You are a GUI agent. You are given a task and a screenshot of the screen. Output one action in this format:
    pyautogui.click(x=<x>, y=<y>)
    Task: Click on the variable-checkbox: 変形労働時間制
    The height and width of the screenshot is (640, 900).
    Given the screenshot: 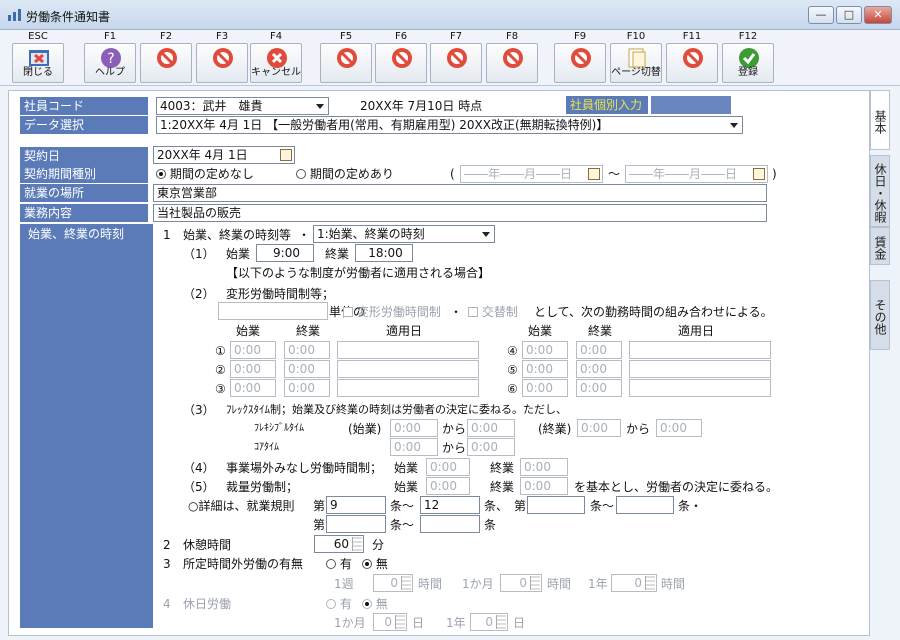 What is the action you would take?
    pyautogui.click(x=392, y=312)
    